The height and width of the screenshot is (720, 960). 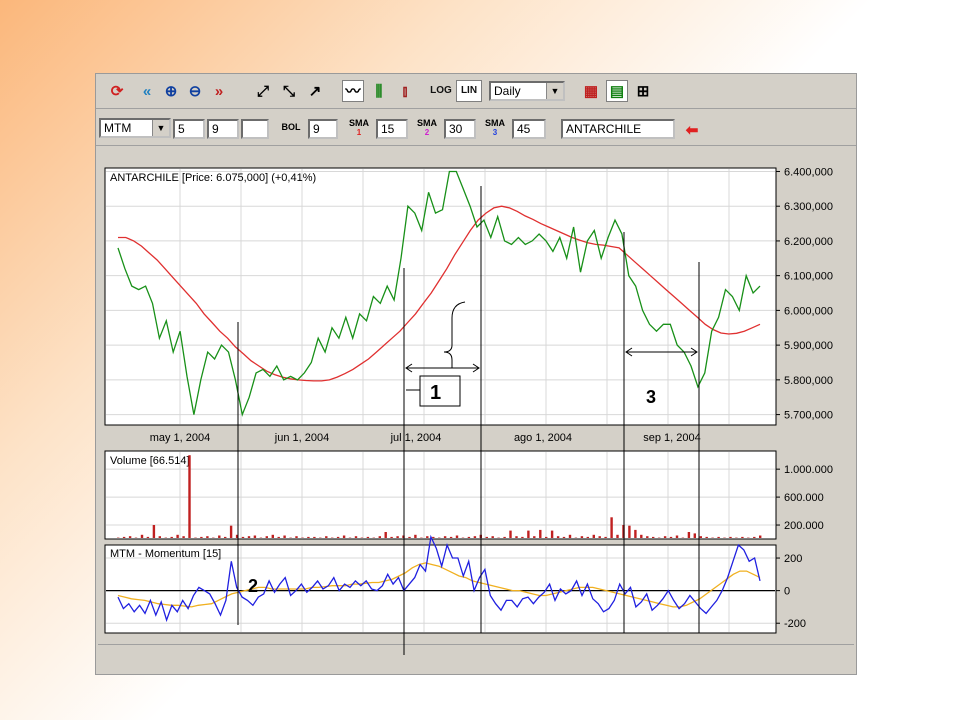 I want to click on annotation-label-3: 3, so click(x=651, y=397).